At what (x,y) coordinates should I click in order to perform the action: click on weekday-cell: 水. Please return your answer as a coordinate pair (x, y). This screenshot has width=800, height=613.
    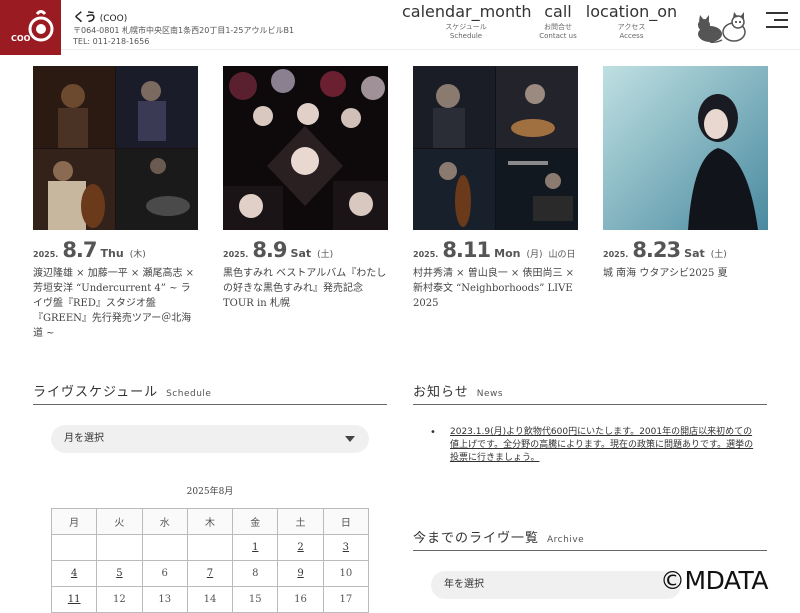
    Looking at the image, I should click on (164, 521).